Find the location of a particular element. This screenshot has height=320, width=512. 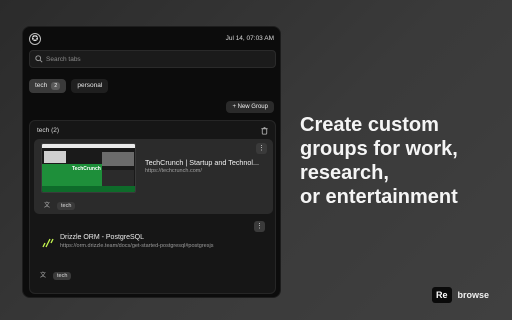

star-circle-icon: ✪ is located at coordinates (35, 39).